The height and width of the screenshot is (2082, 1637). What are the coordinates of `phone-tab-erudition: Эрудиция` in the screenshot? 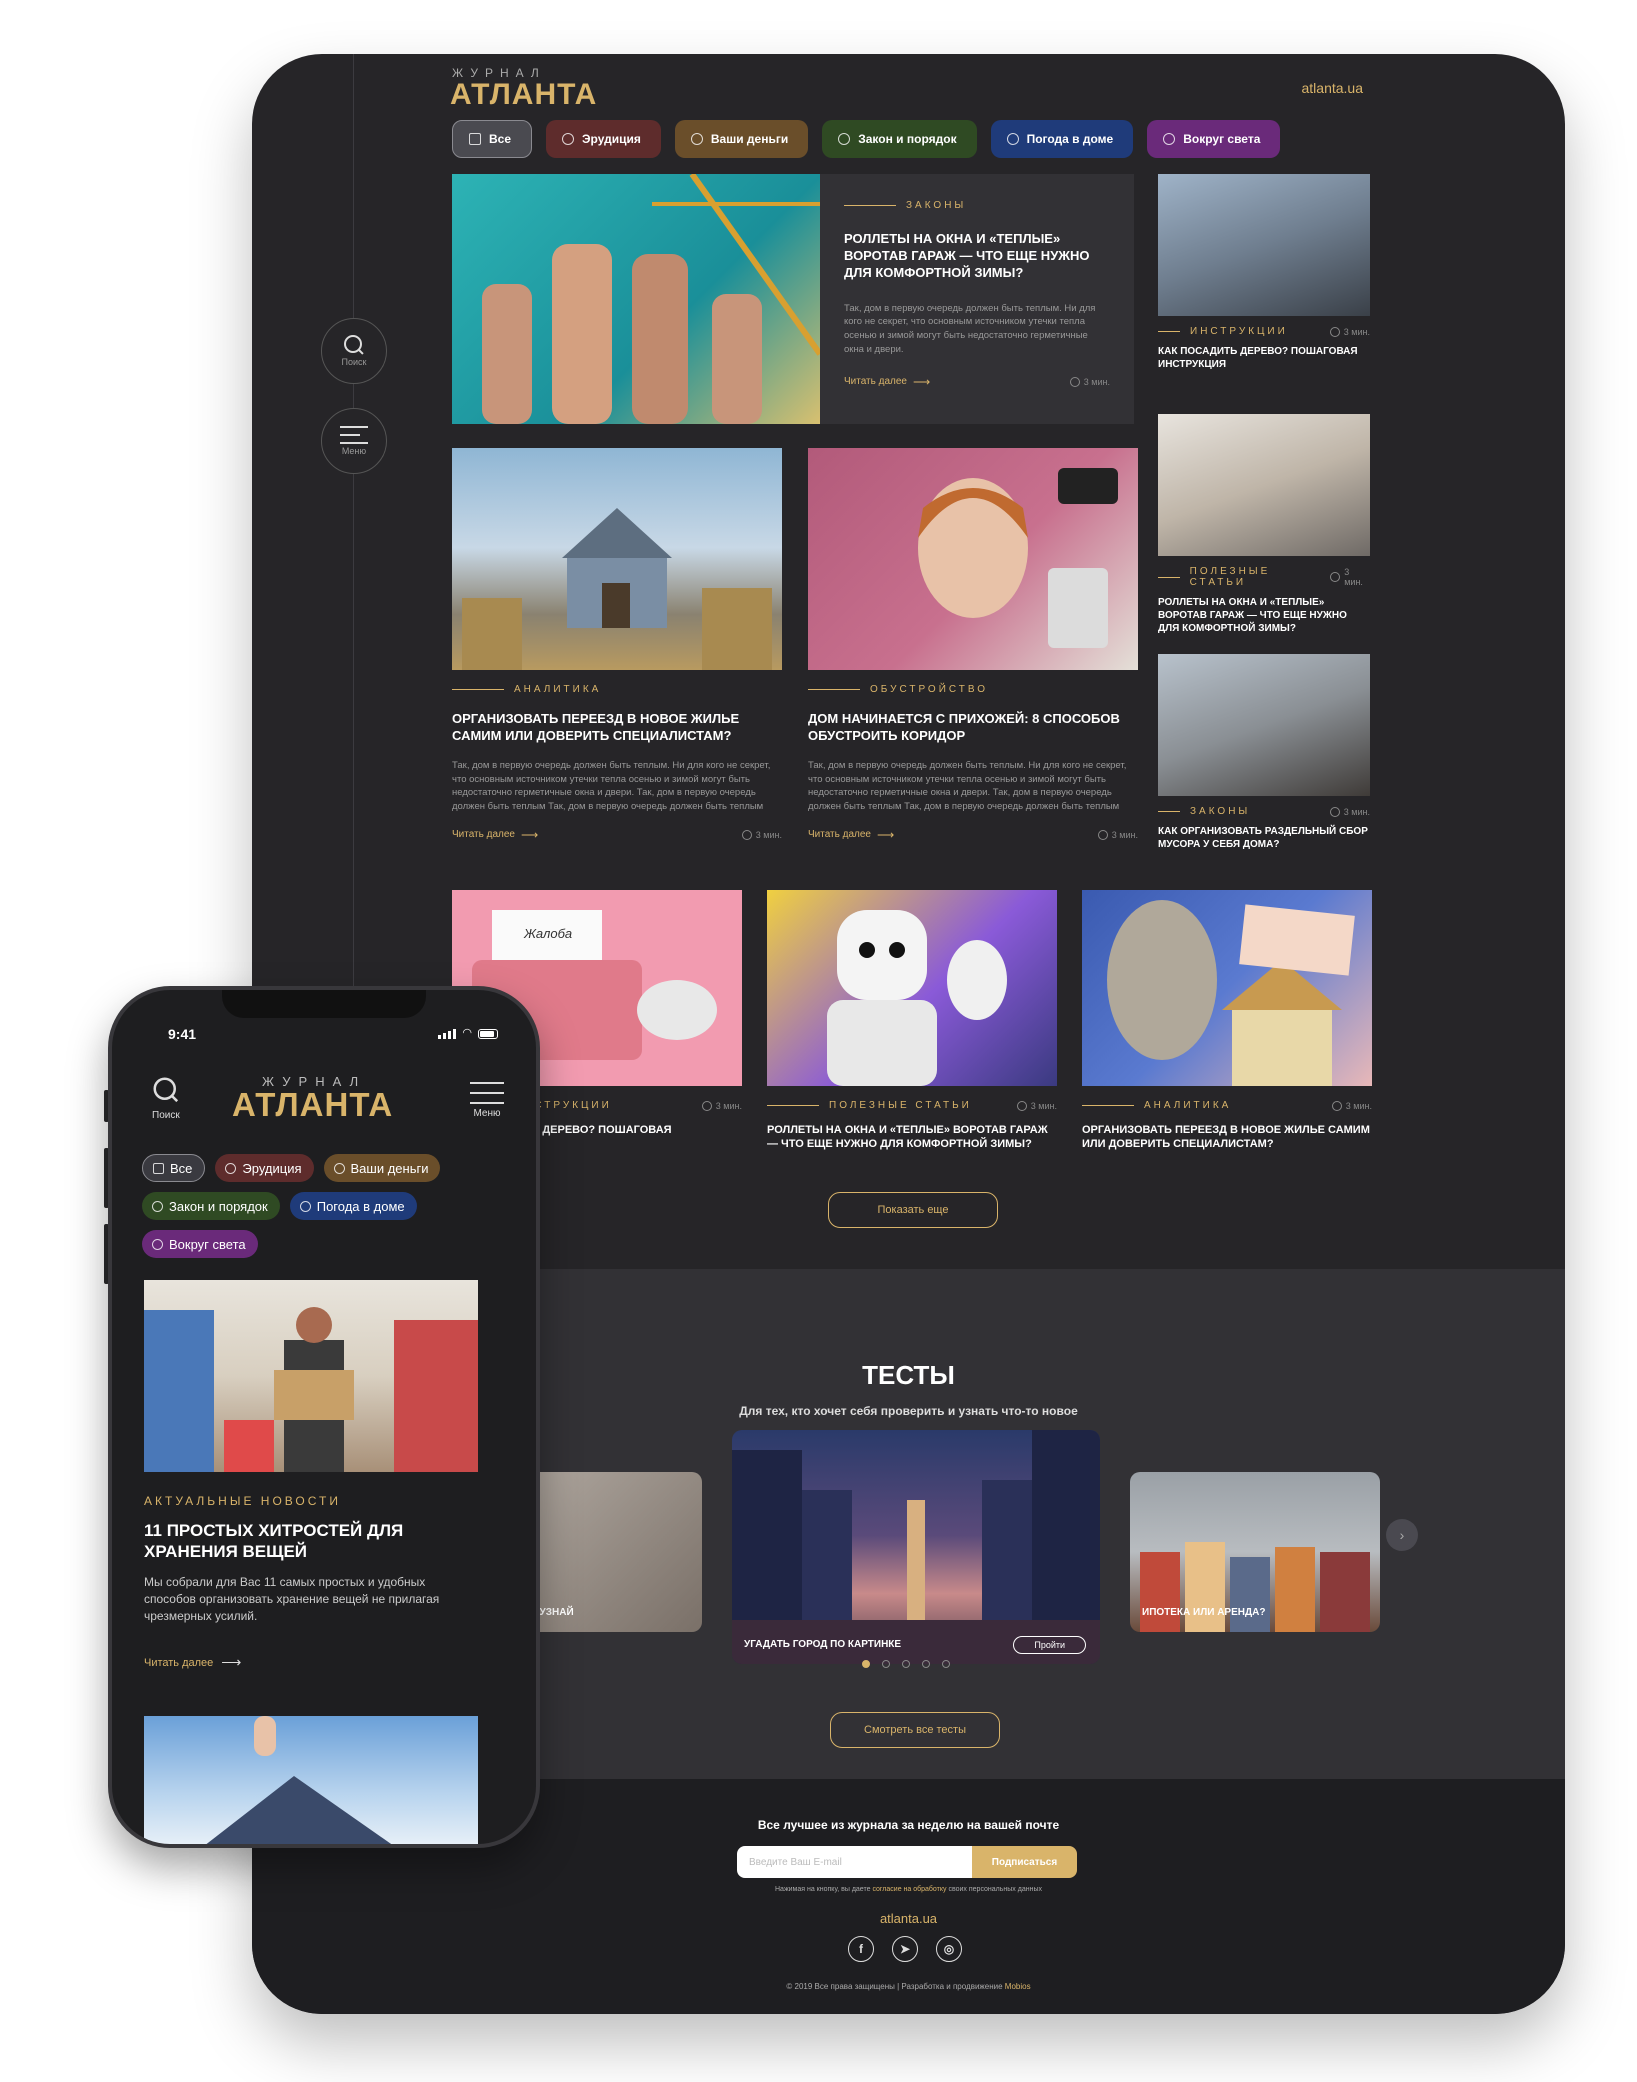 It's located at (264, 1168).